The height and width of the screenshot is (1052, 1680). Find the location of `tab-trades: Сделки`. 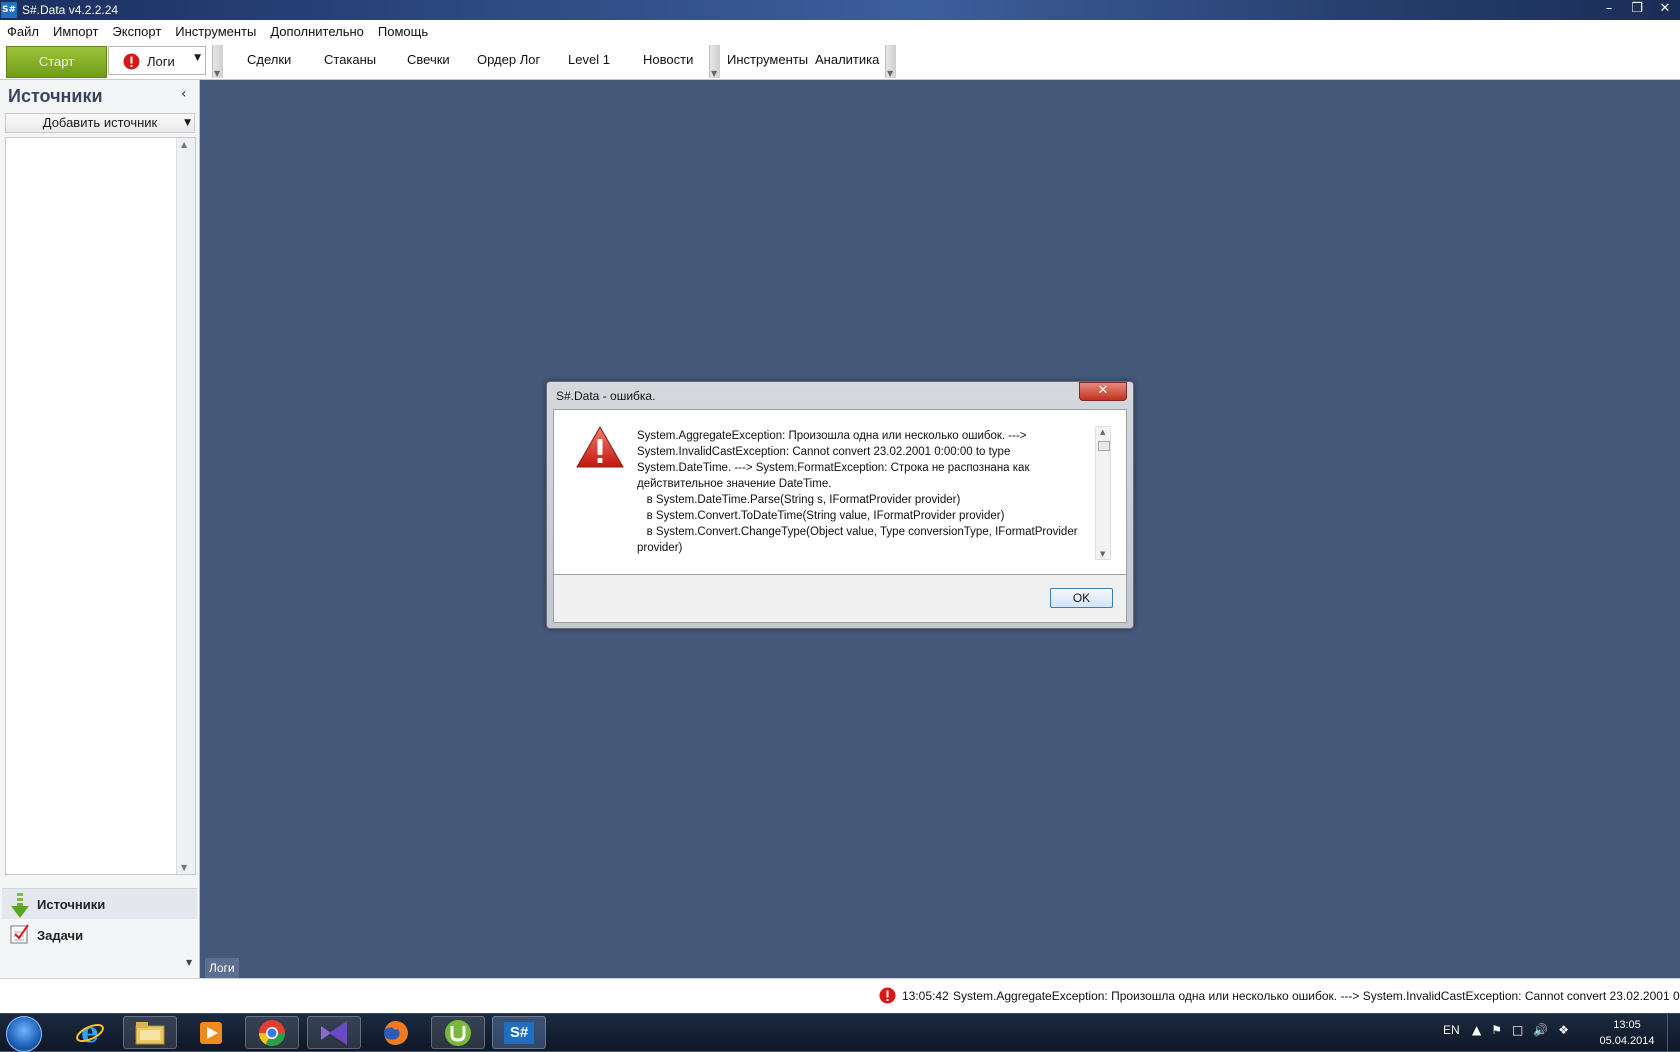

tab-trades: Сделки is located at coordinates (269, 59).